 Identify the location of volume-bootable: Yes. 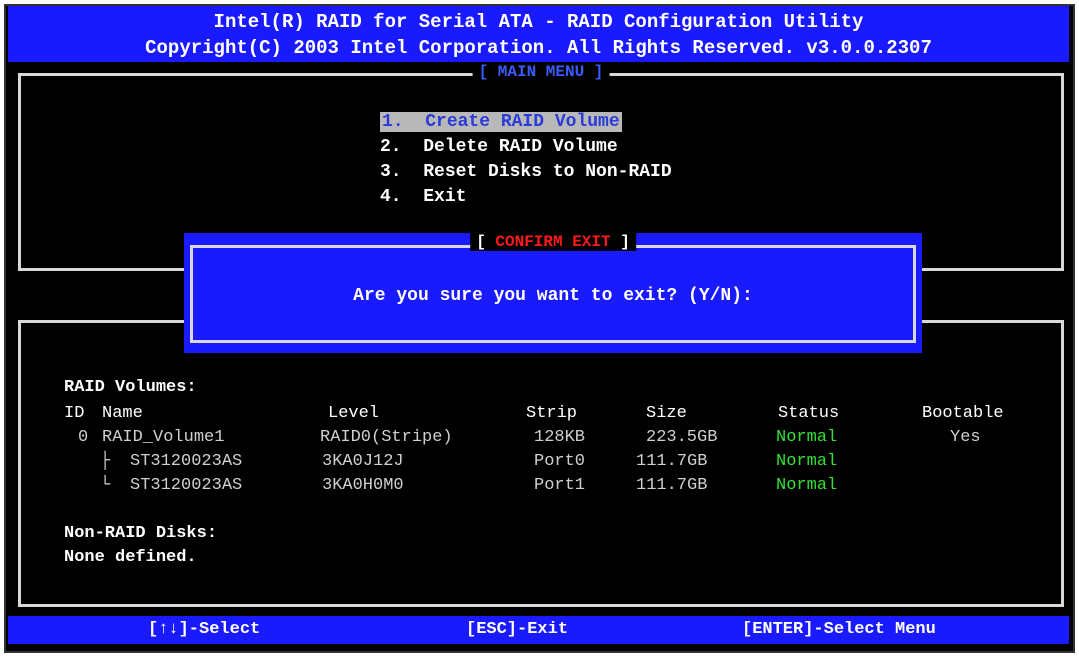
(965, 437).